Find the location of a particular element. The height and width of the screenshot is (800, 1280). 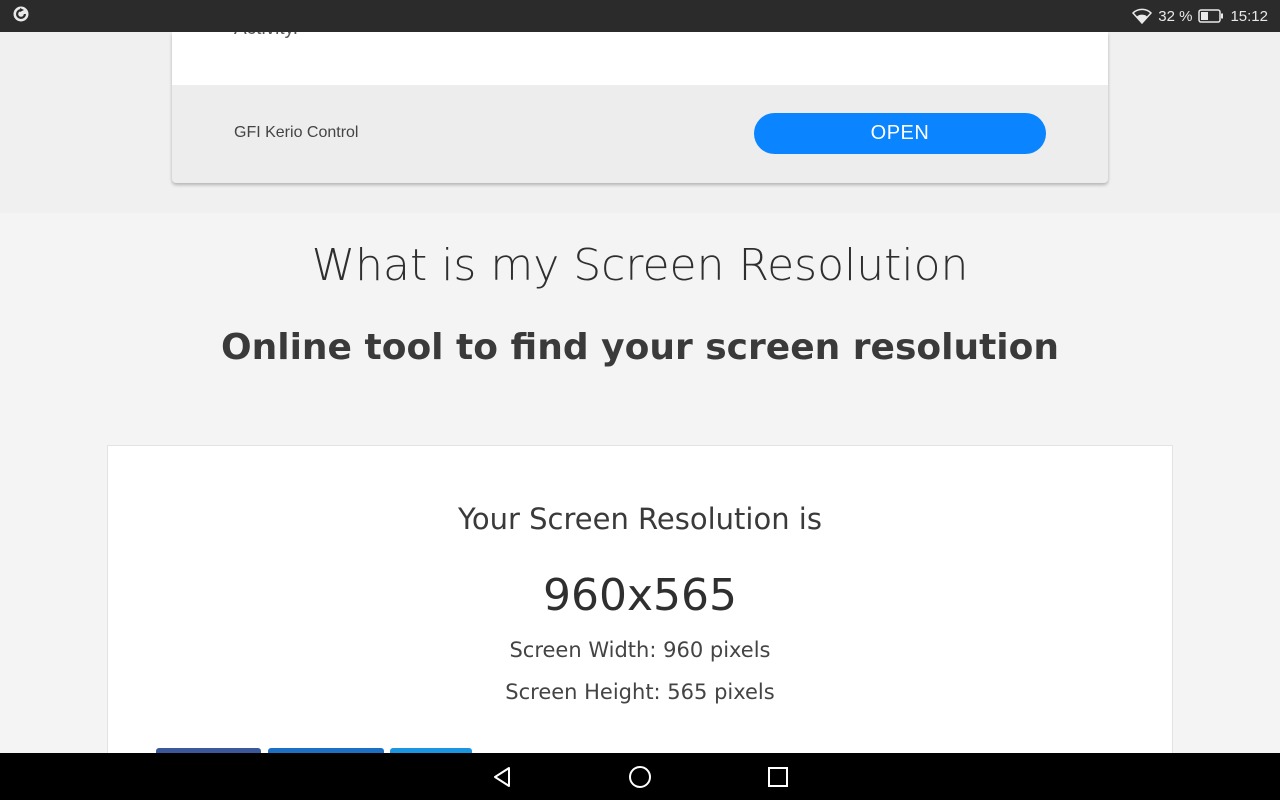

ad-card: Activity. GFI Kerio Control OPEN is located at coordinates (640, 107).